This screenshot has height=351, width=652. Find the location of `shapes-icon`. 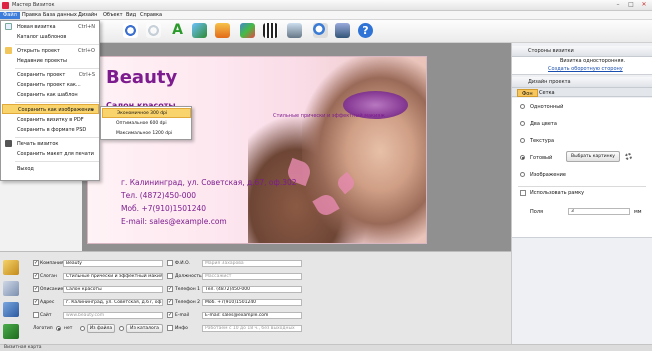

shapes-icon is located at coordinates (222, 30).